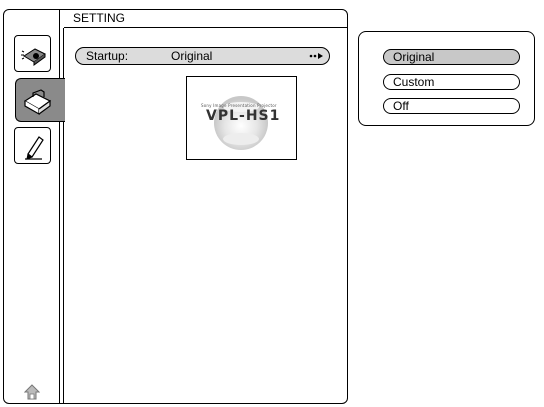  I want to click on tab-information, so click(32, 145).